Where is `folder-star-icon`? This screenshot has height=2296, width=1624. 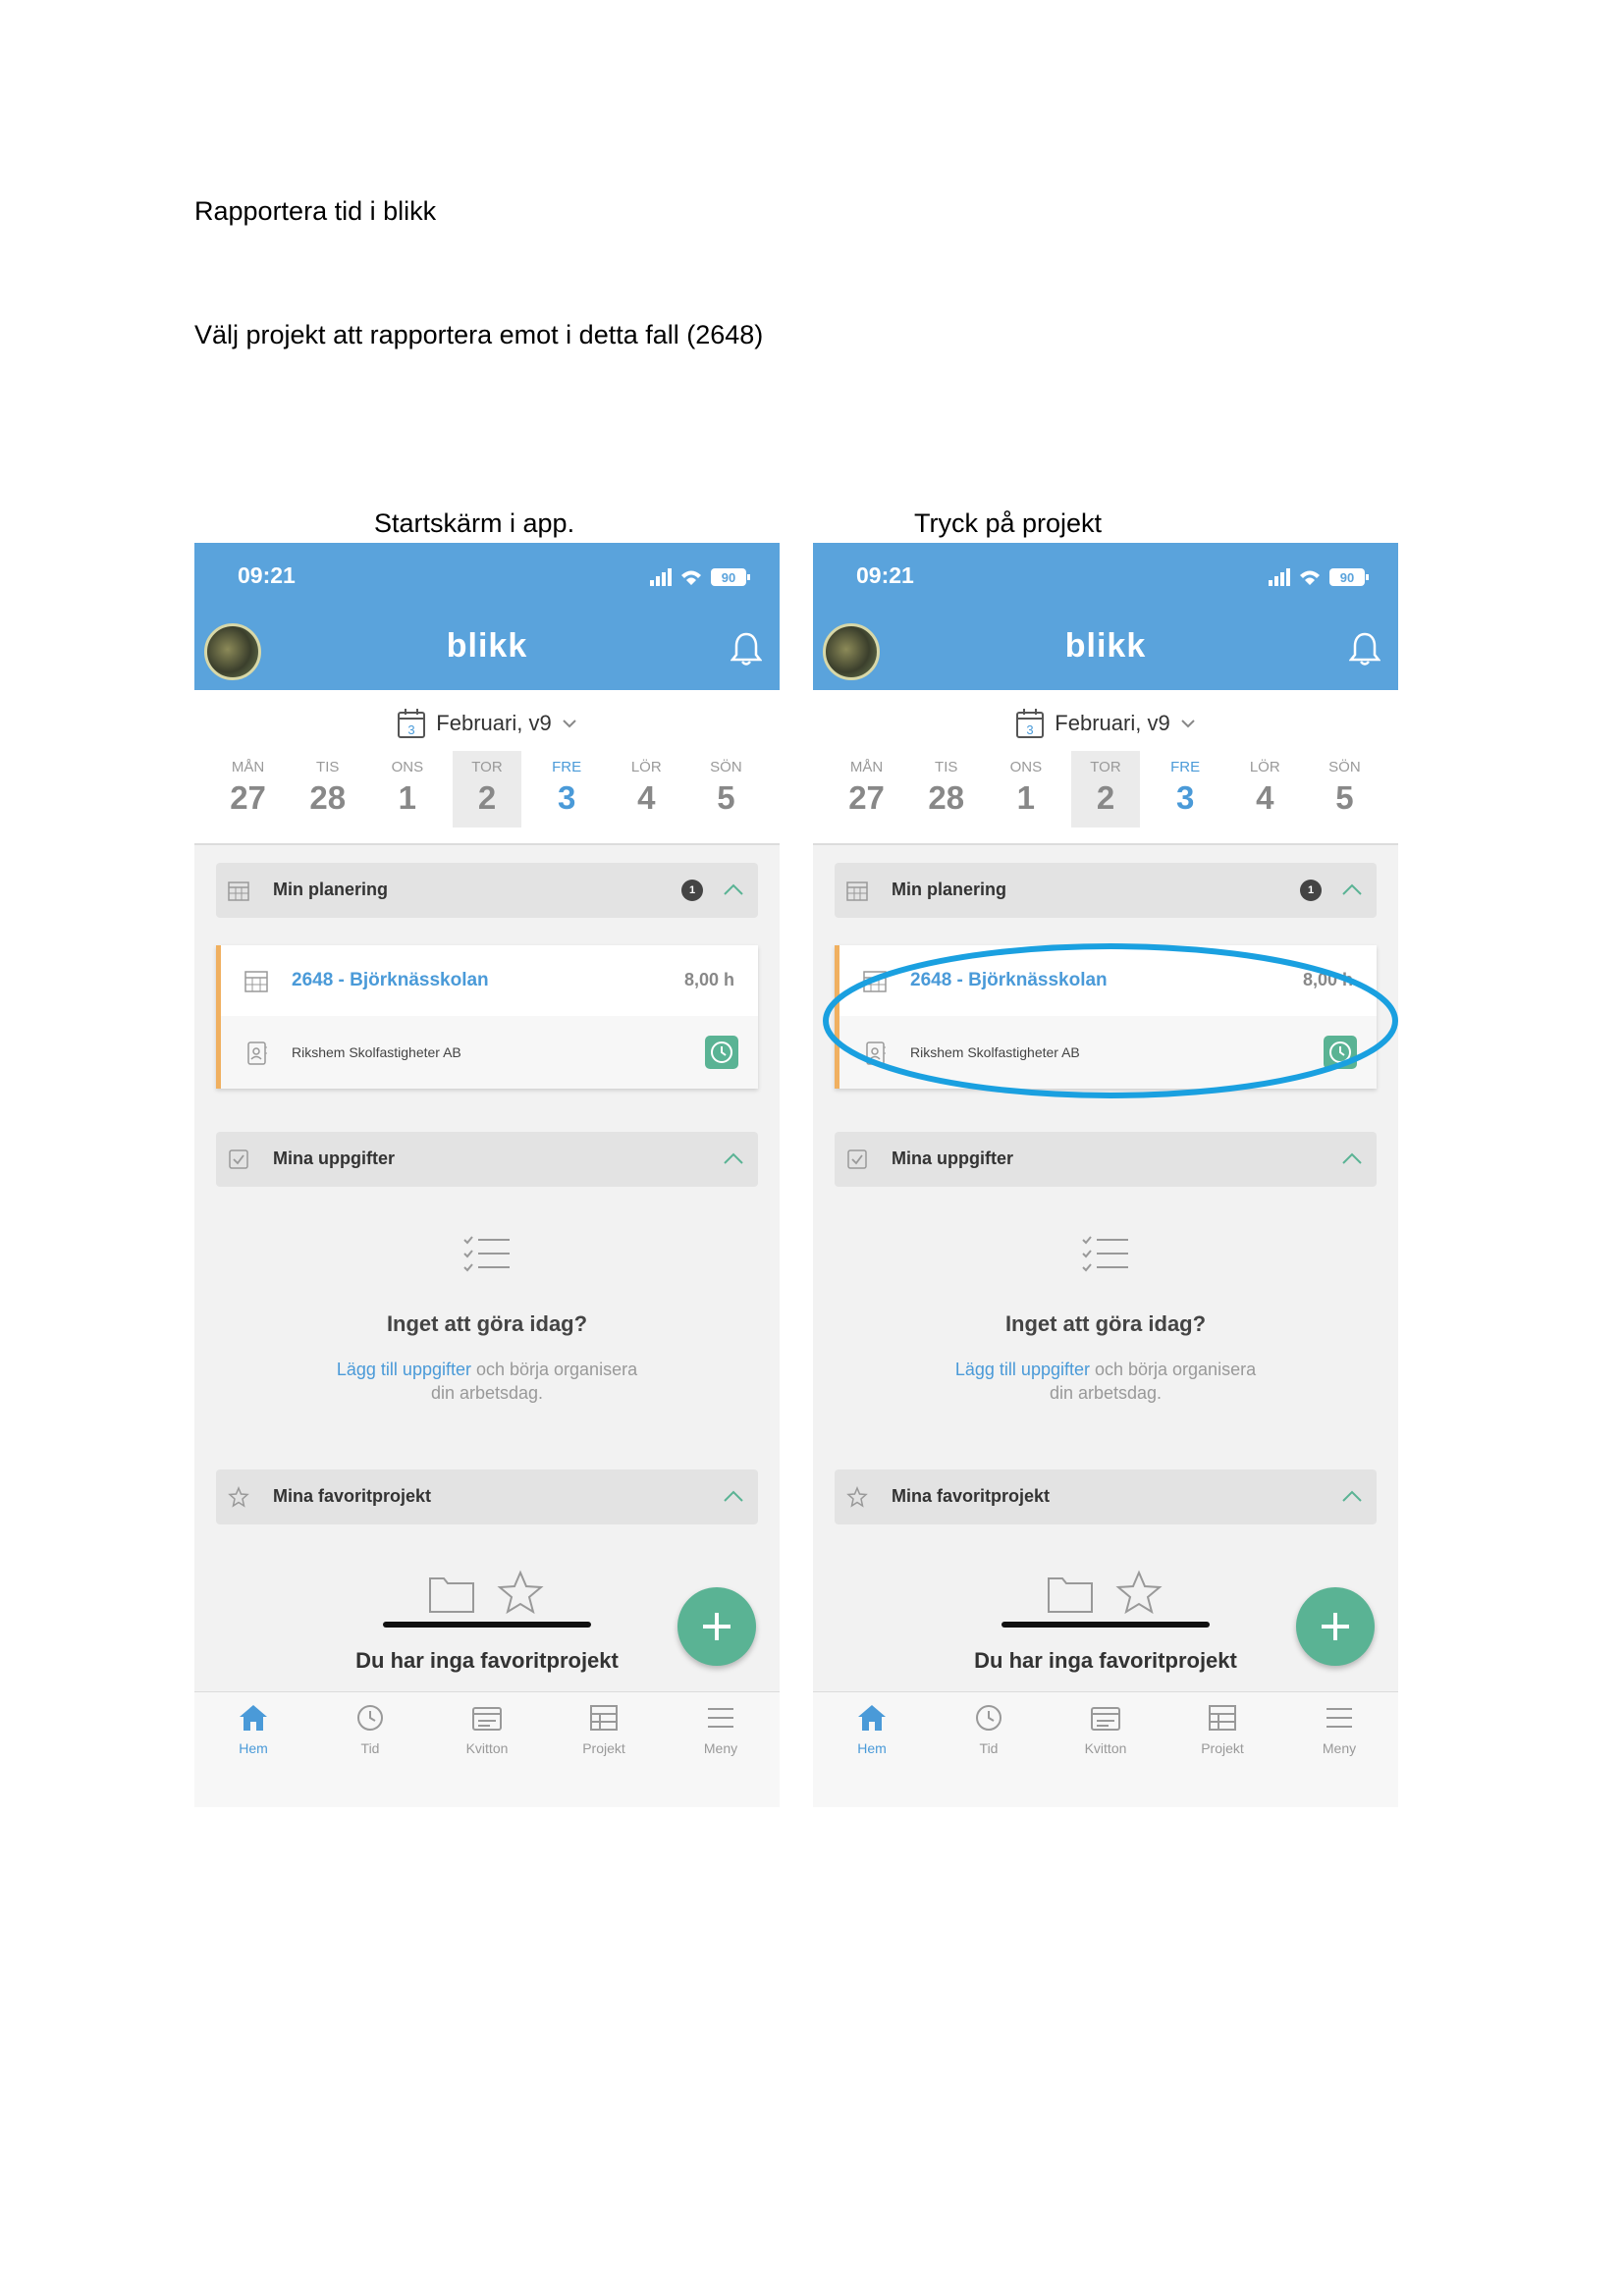 folder-star-icon is located at coordinates (486, 1593).